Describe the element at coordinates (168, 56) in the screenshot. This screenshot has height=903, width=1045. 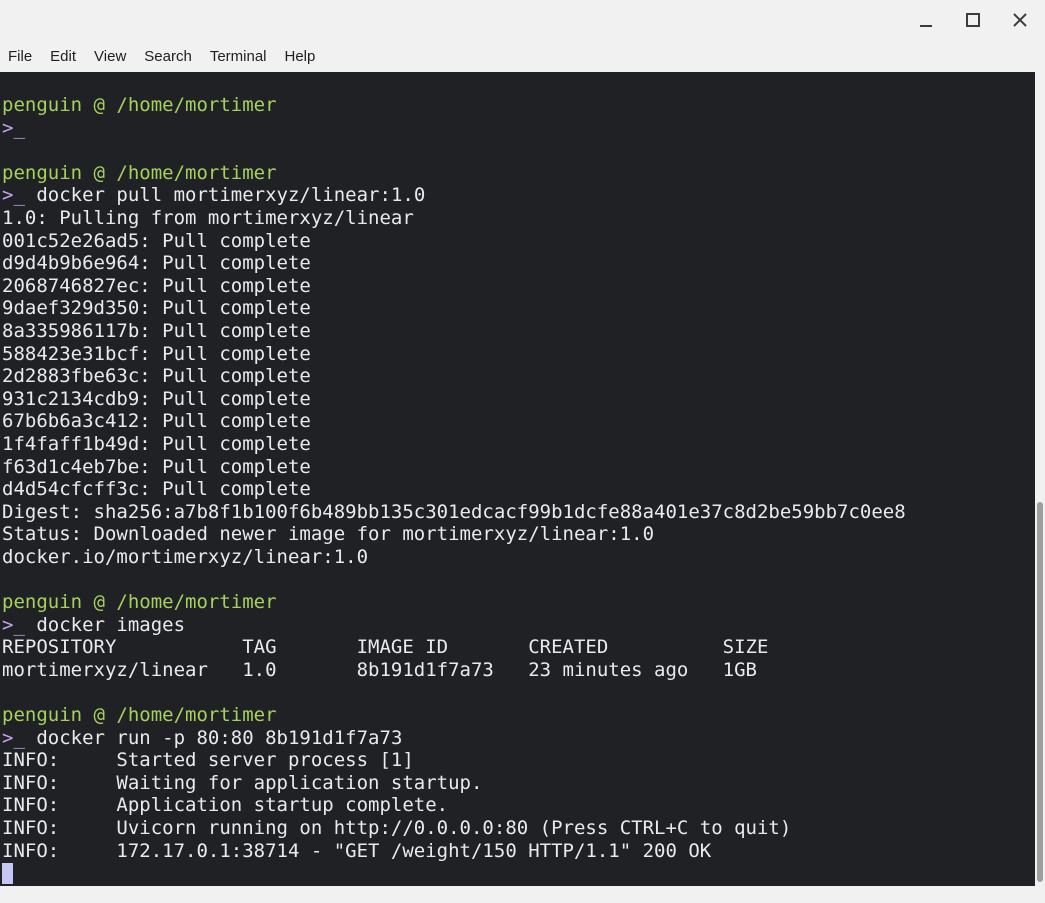
I see `menu-search: Search` at that location.